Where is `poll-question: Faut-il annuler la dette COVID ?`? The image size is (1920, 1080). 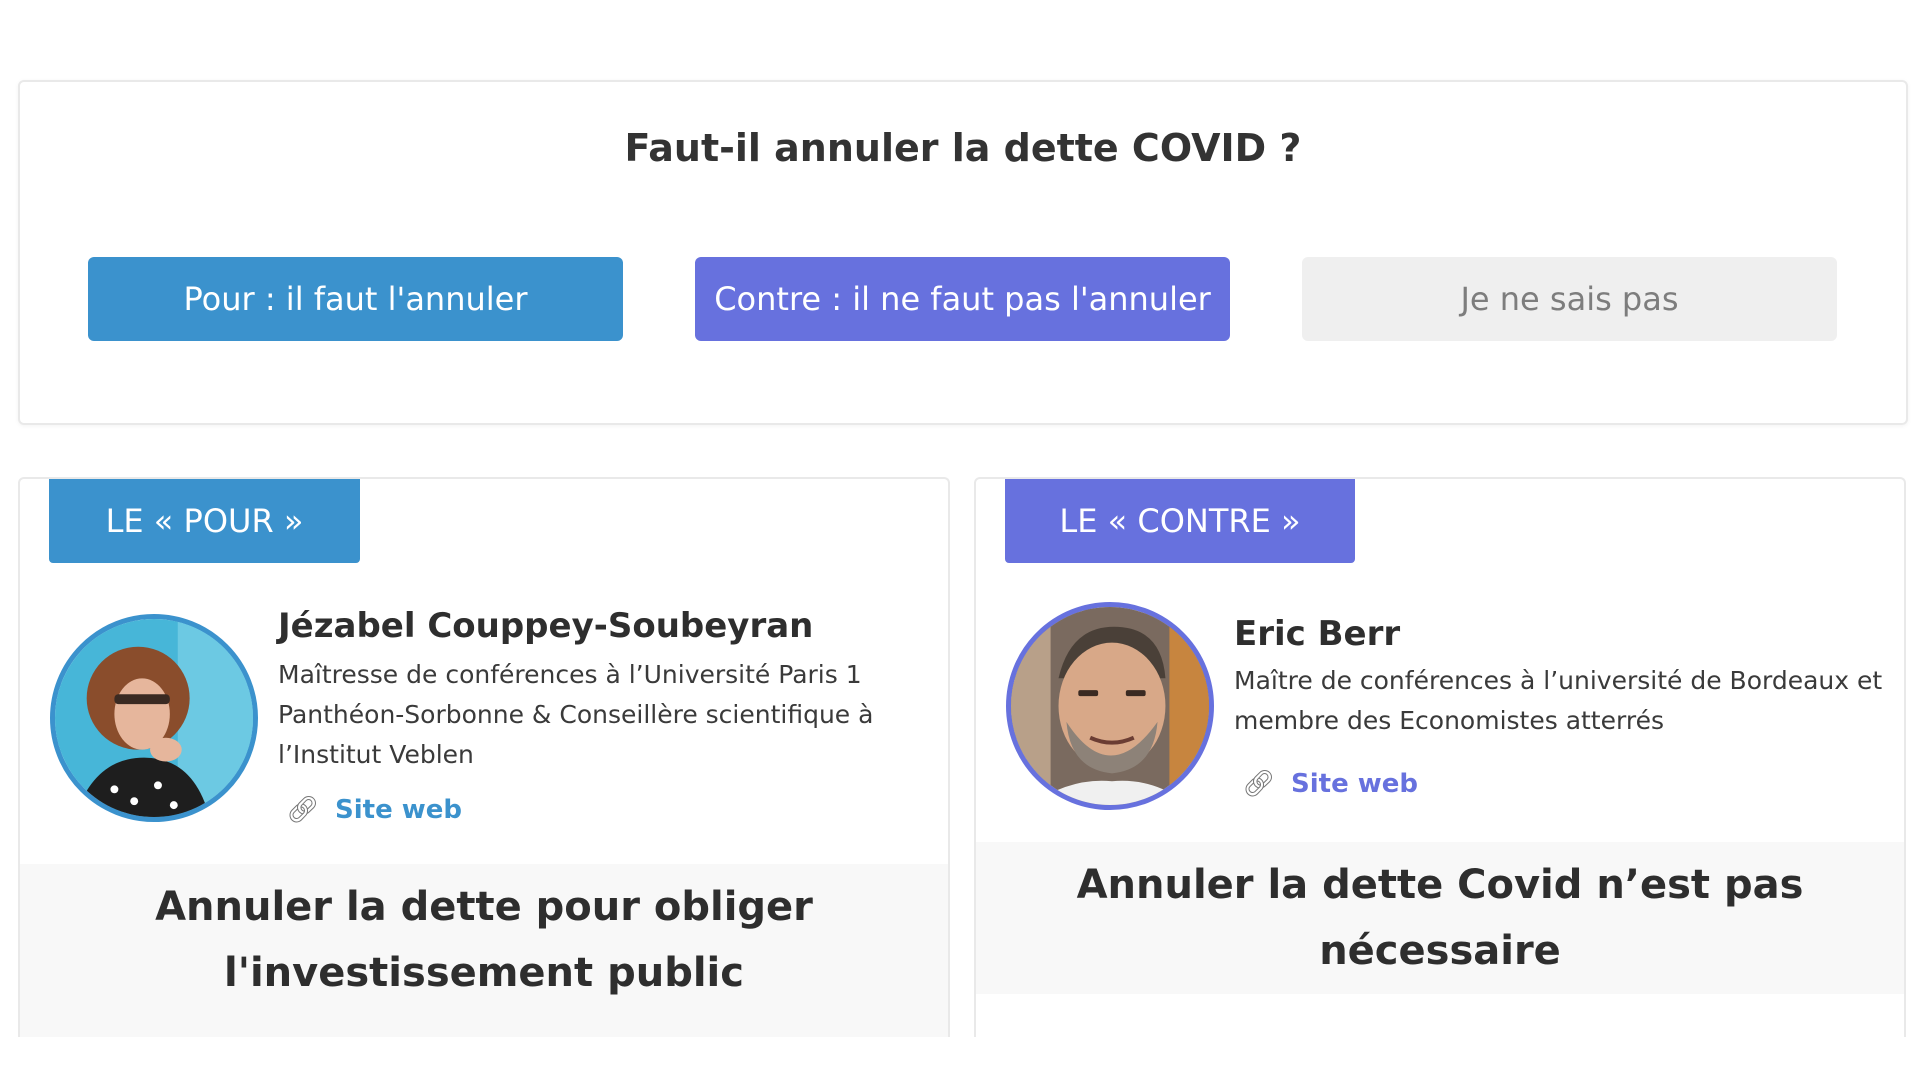 poll-question: Faut-il annuler la dette COVID ? is located at coordinates (963, 148).